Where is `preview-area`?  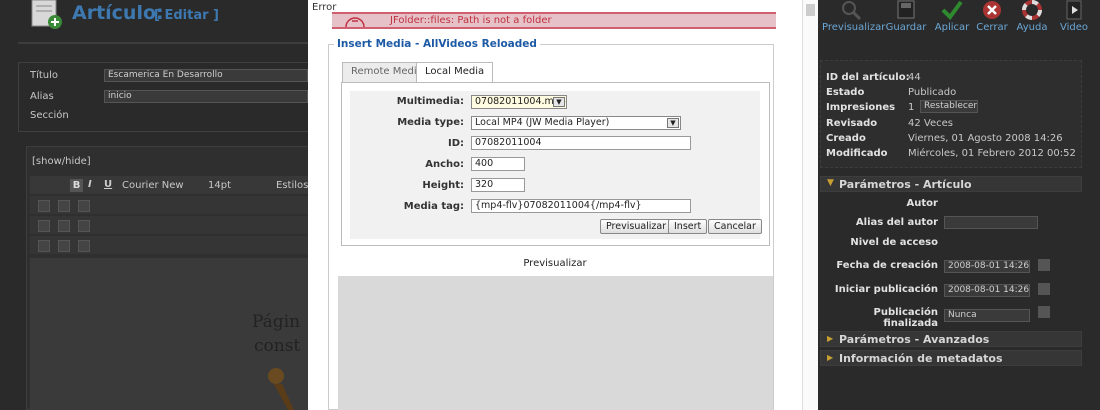 preview-area is located at coordinates (555, 343).